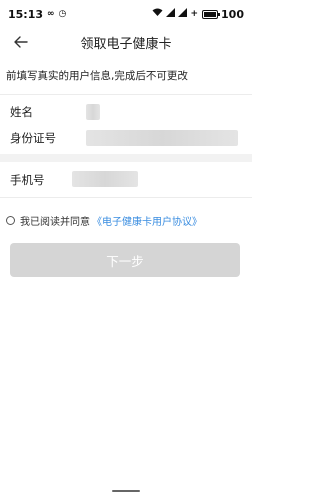 The height and width of the screenshot is (500, 320). I want to click on agreement-checkbox, so click(10, 220).